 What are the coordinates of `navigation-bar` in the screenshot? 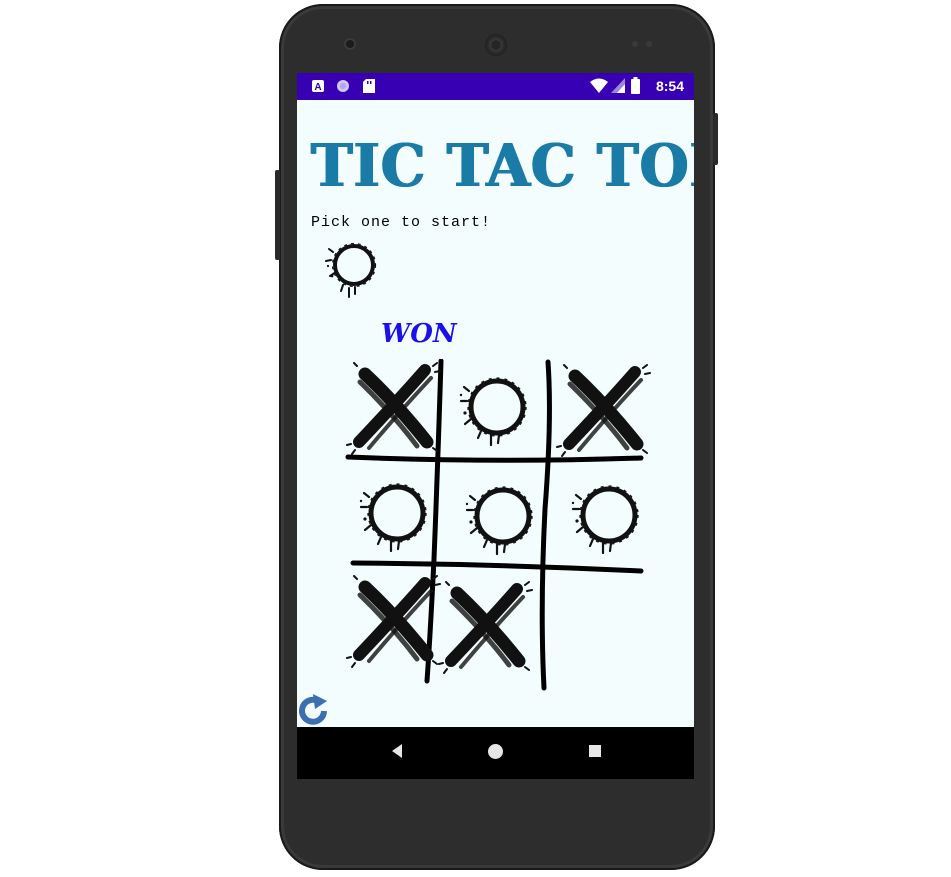 It's located at (495, 753).